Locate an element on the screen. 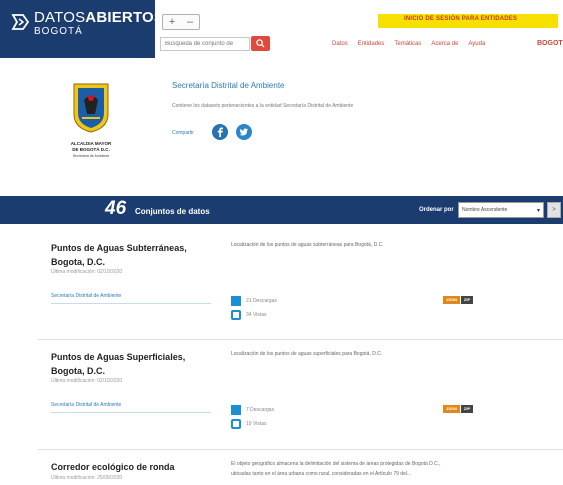 Image resolution: width=563 pixels, height=485 pixels. dataset-title: Corredor ecológico de ronda is located at coordinates (131, 467).